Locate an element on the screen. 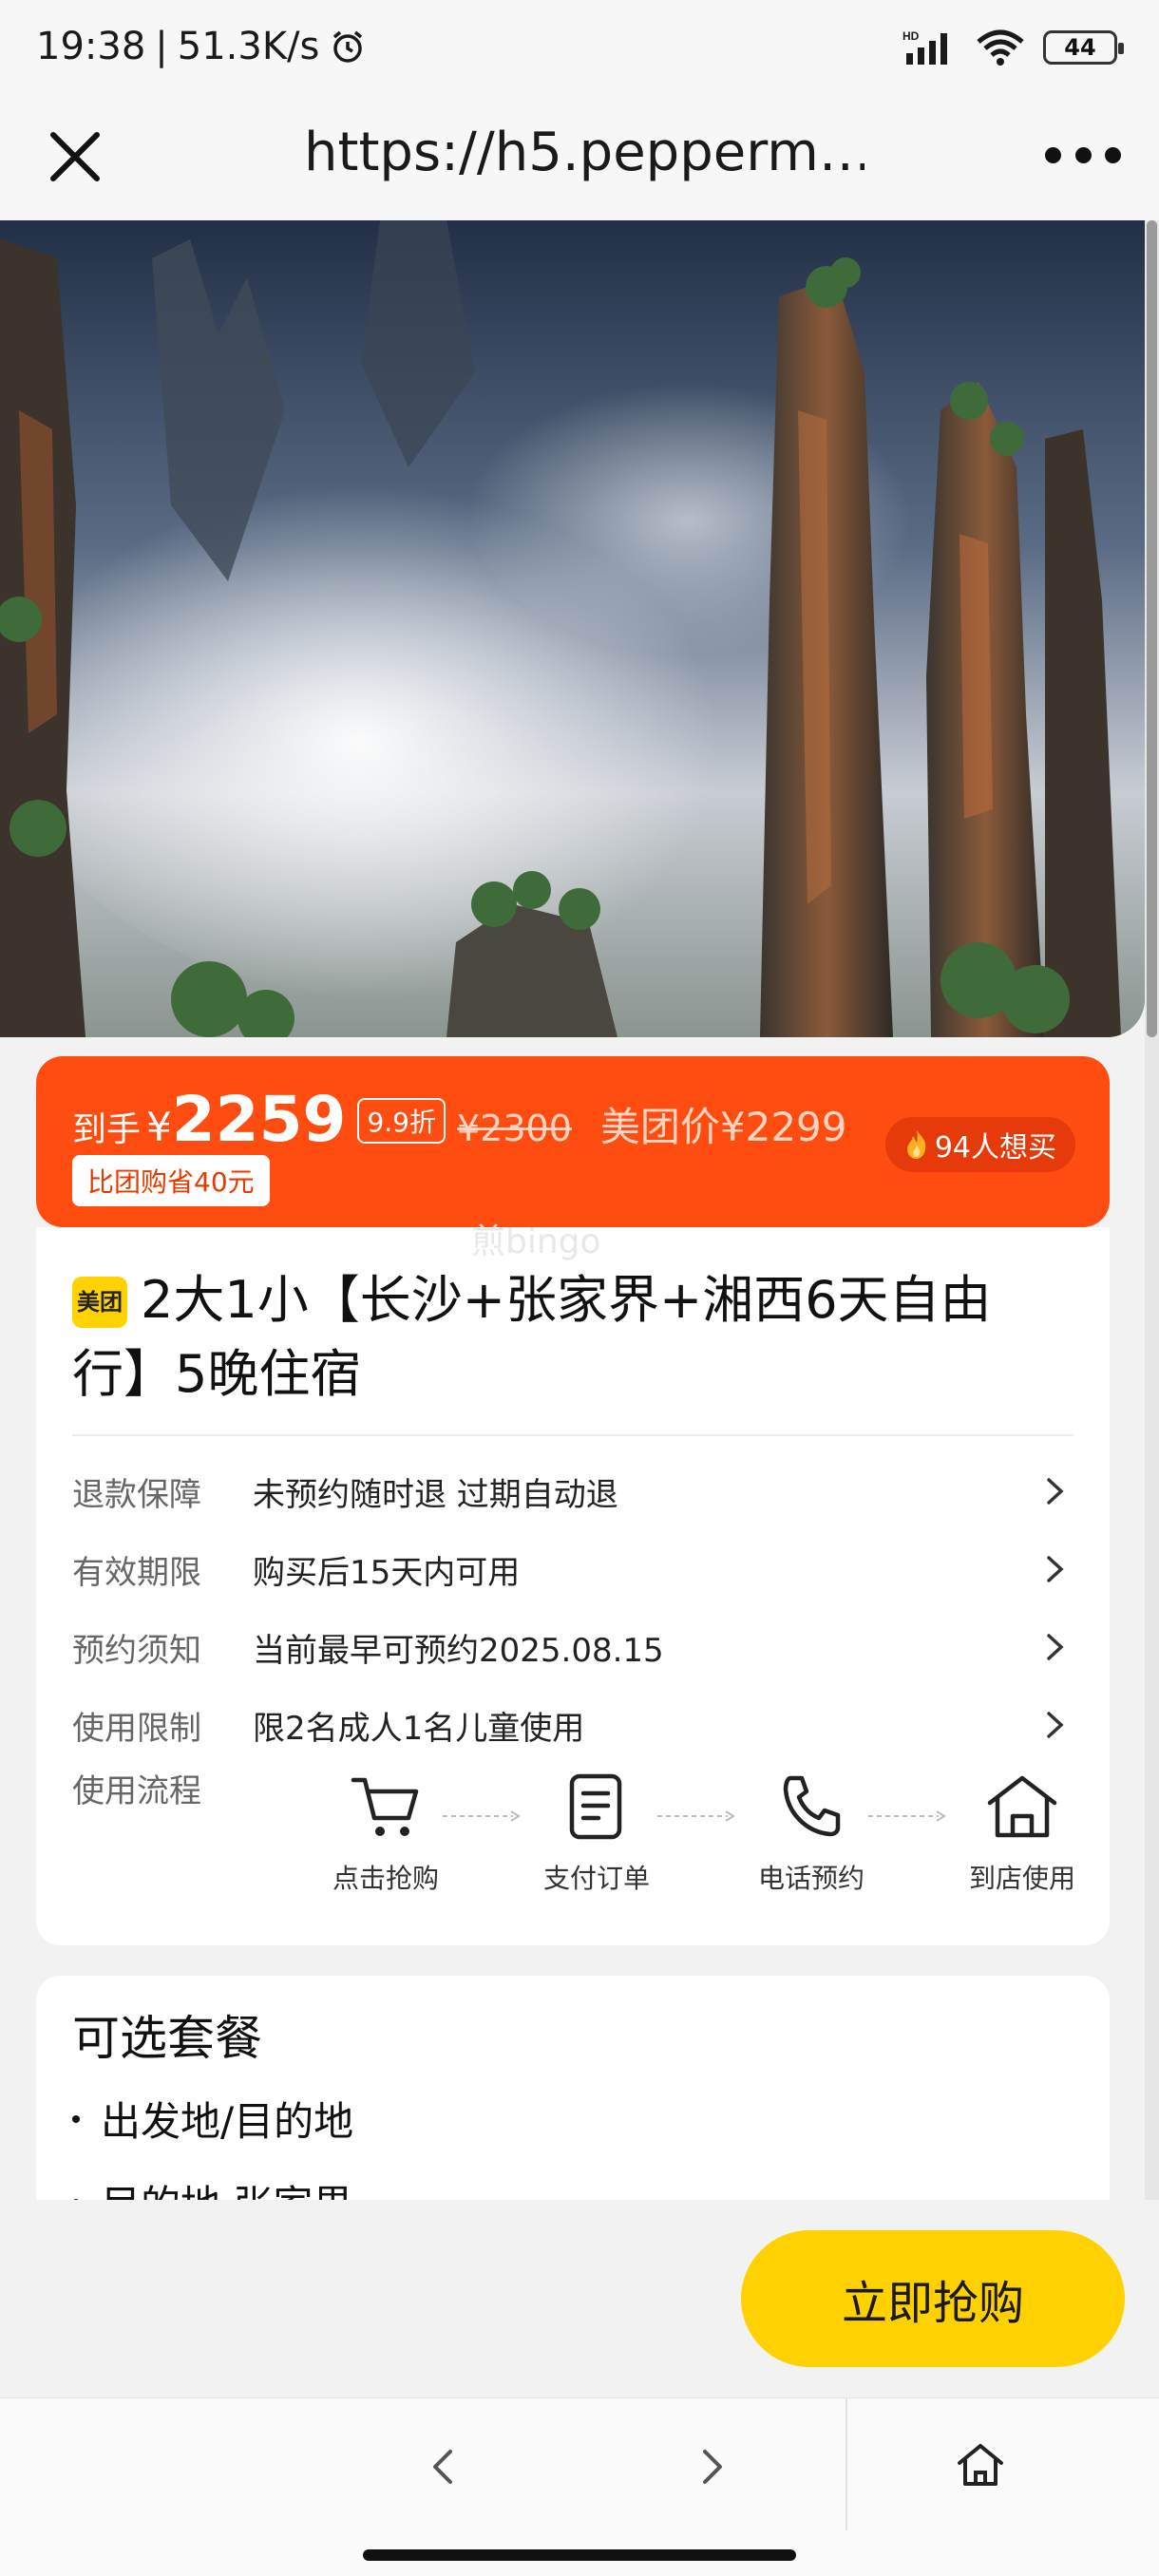 The height and width of the screenshot is (2576, 1159). info-value: 未预约随时退 过期自动退 is located at coordinates (435, 1494).